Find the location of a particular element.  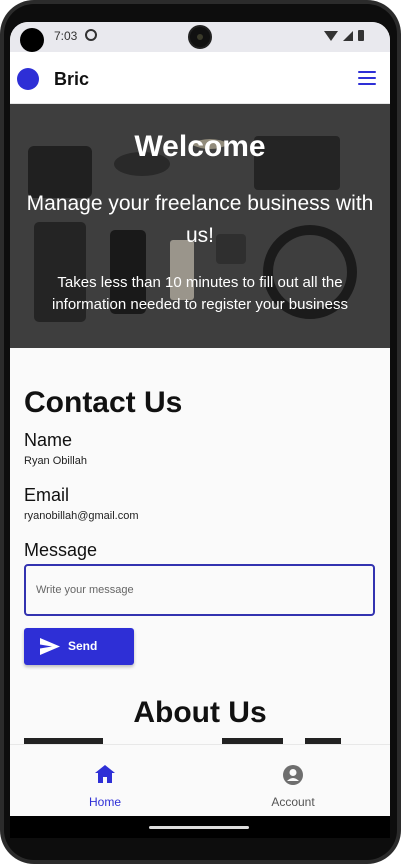

status-time: 7:03 is located at coordinates (66, 36).